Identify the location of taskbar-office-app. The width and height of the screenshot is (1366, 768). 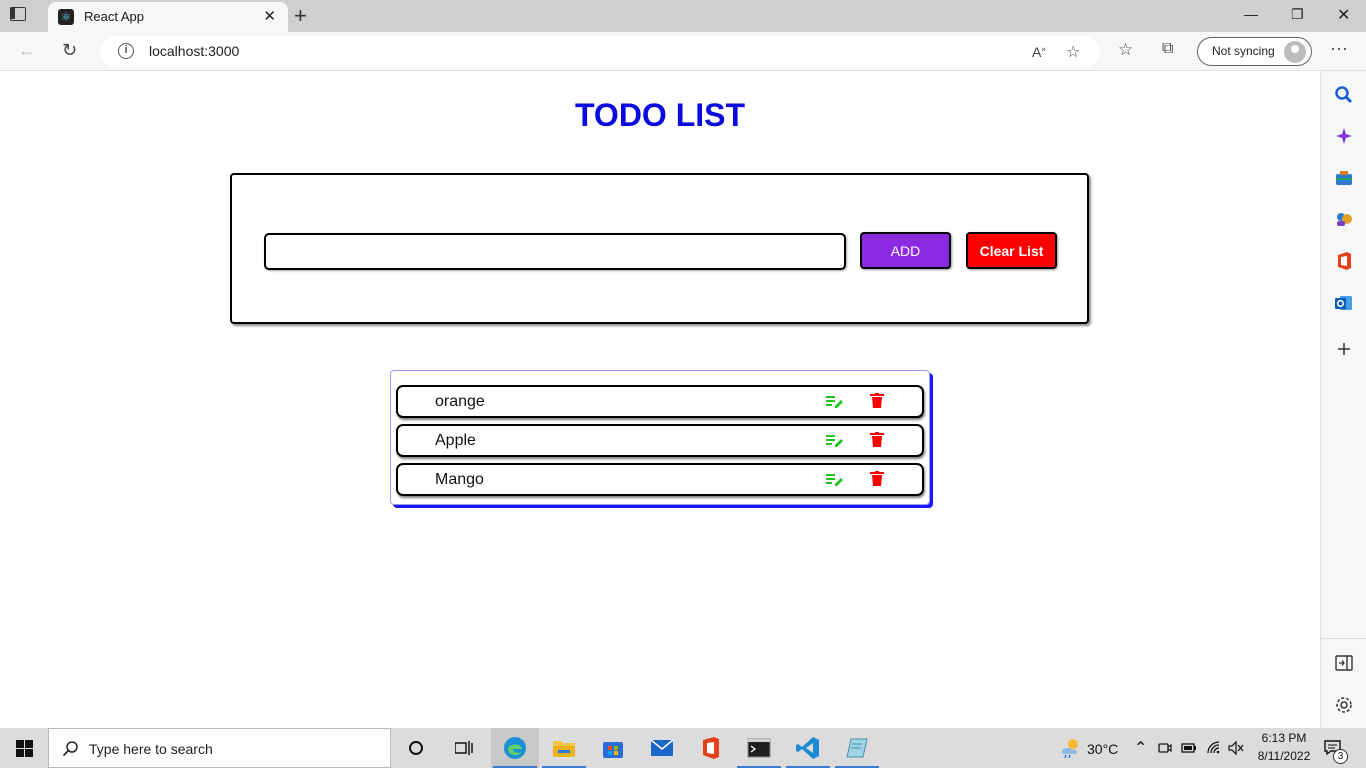
(711, 748).